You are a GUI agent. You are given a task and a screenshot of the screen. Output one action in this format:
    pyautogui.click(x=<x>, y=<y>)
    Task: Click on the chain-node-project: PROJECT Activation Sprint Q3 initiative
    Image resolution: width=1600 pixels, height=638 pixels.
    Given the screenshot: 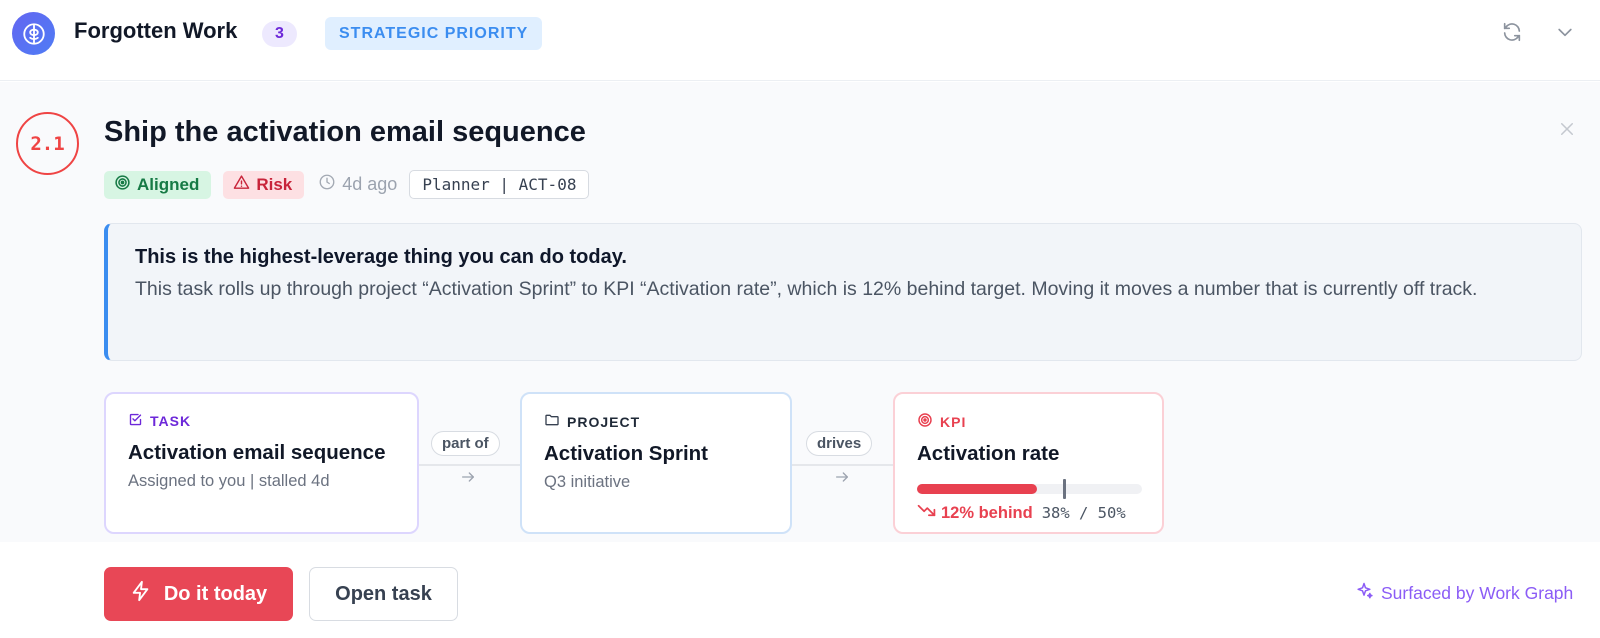 What is the action you would take?
    pyautogui.click(x=656, y=463)
    